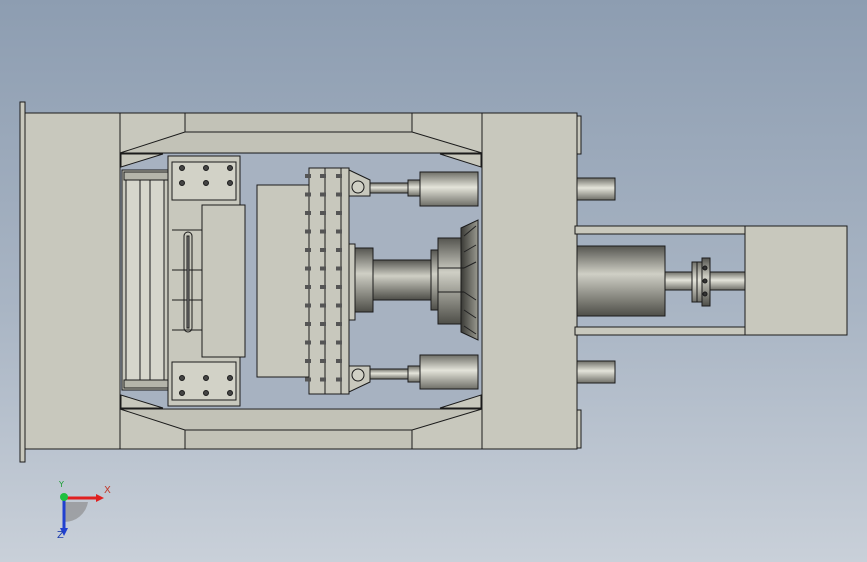 Image resolution: width=867 pixels, height=562 pixels. I want to click on x-axis-label: X, so click(107, 490).